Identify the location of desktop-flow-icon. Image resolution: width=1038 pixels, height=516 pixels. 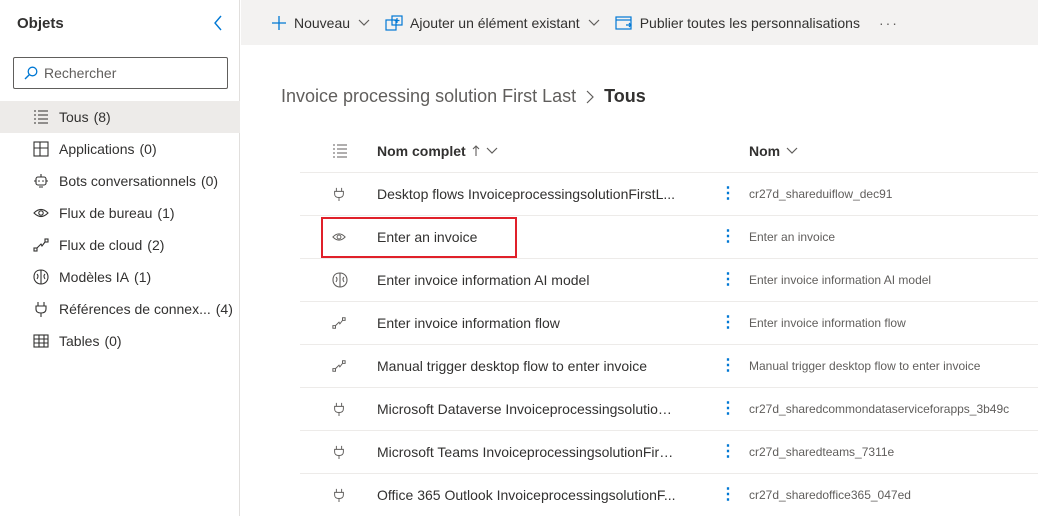
(41, 213).